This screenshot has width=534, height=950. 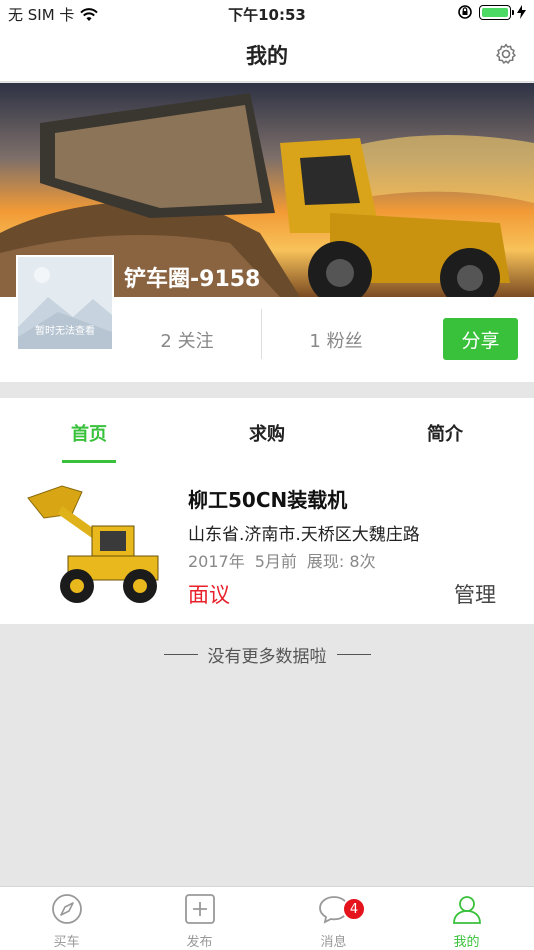 I want to click on share-button: 分享, so click(x=480, y=339).